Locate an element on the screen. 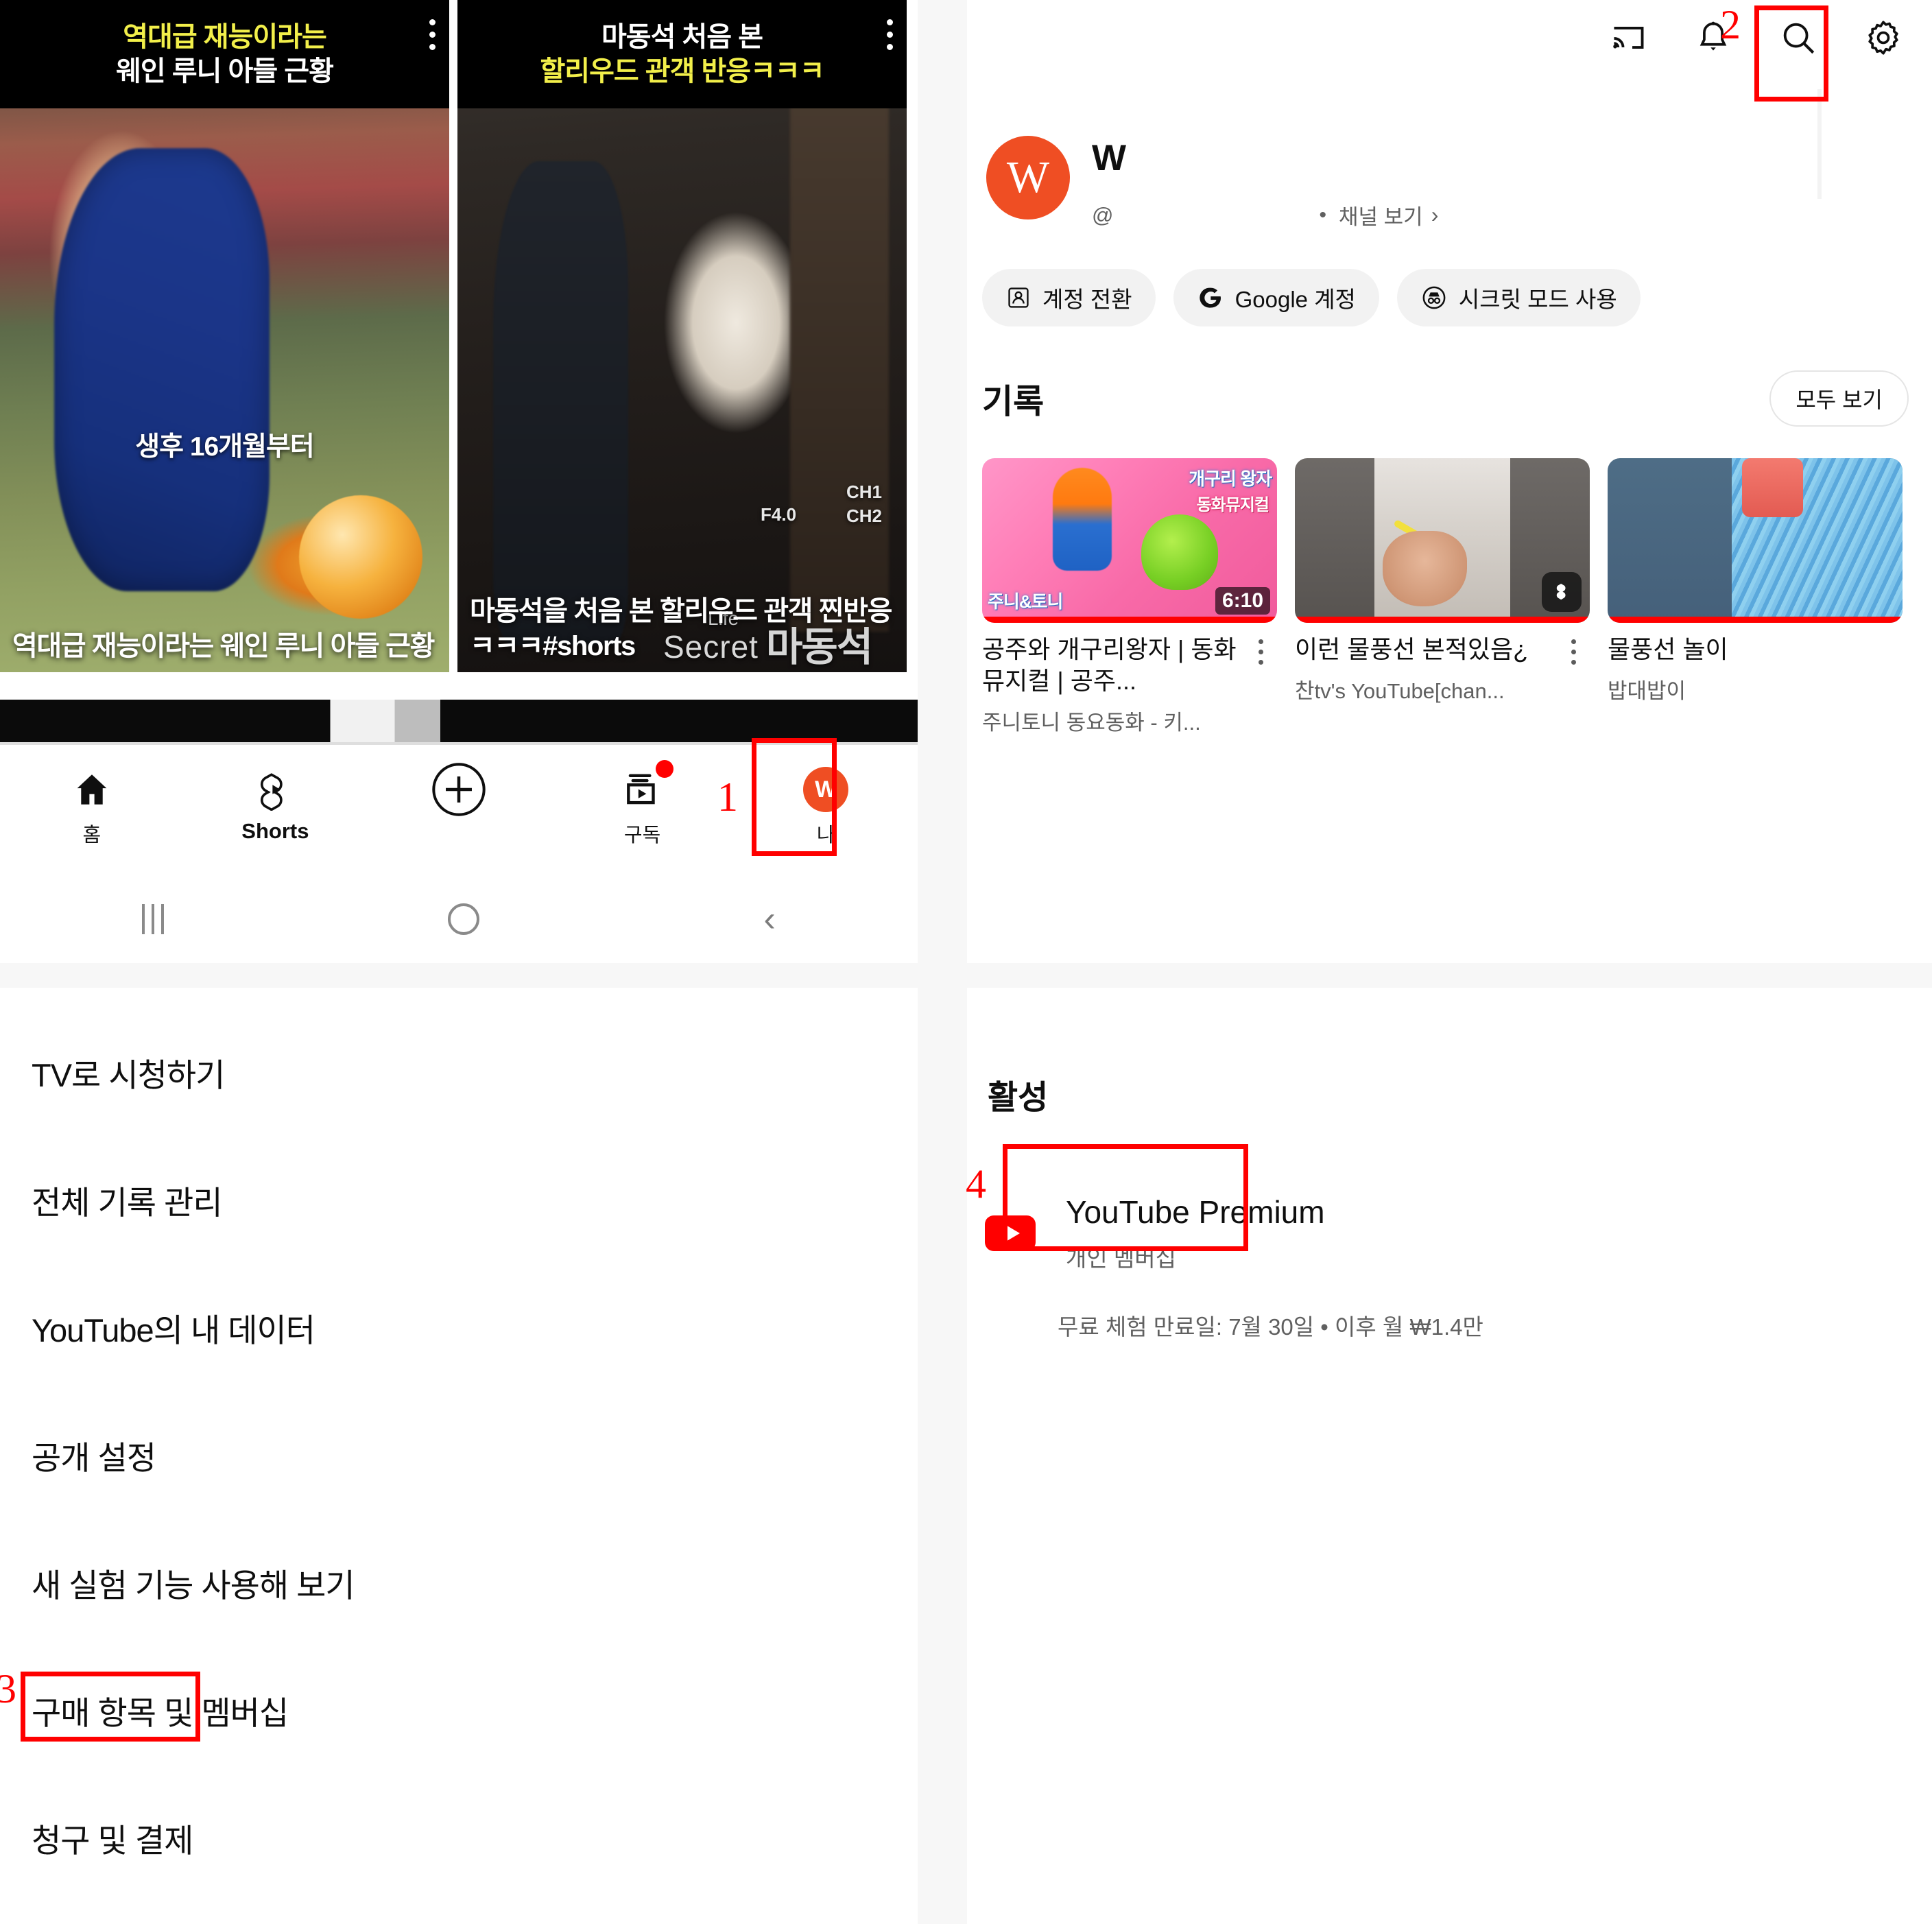 Image resolution: width=1932 pixels, height=1924 pixels. short-title: 마동석을 처음 본 할리우드 관객 찐반응ㅋㅋㅋ#shorts is located at coordinates (681, 628).